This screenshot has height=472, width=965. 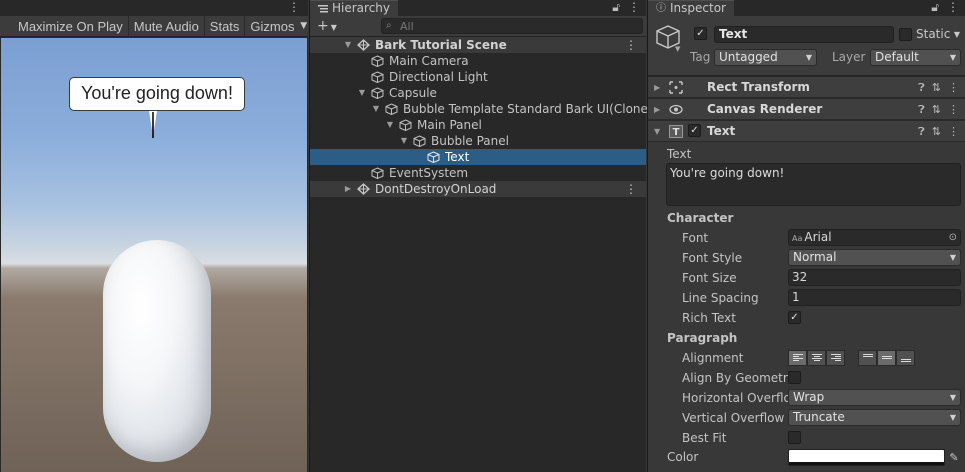 What do you see at coordinates (835, 358) in the screenshot?
I see `align-right-button` at bounding box center [835, 358].